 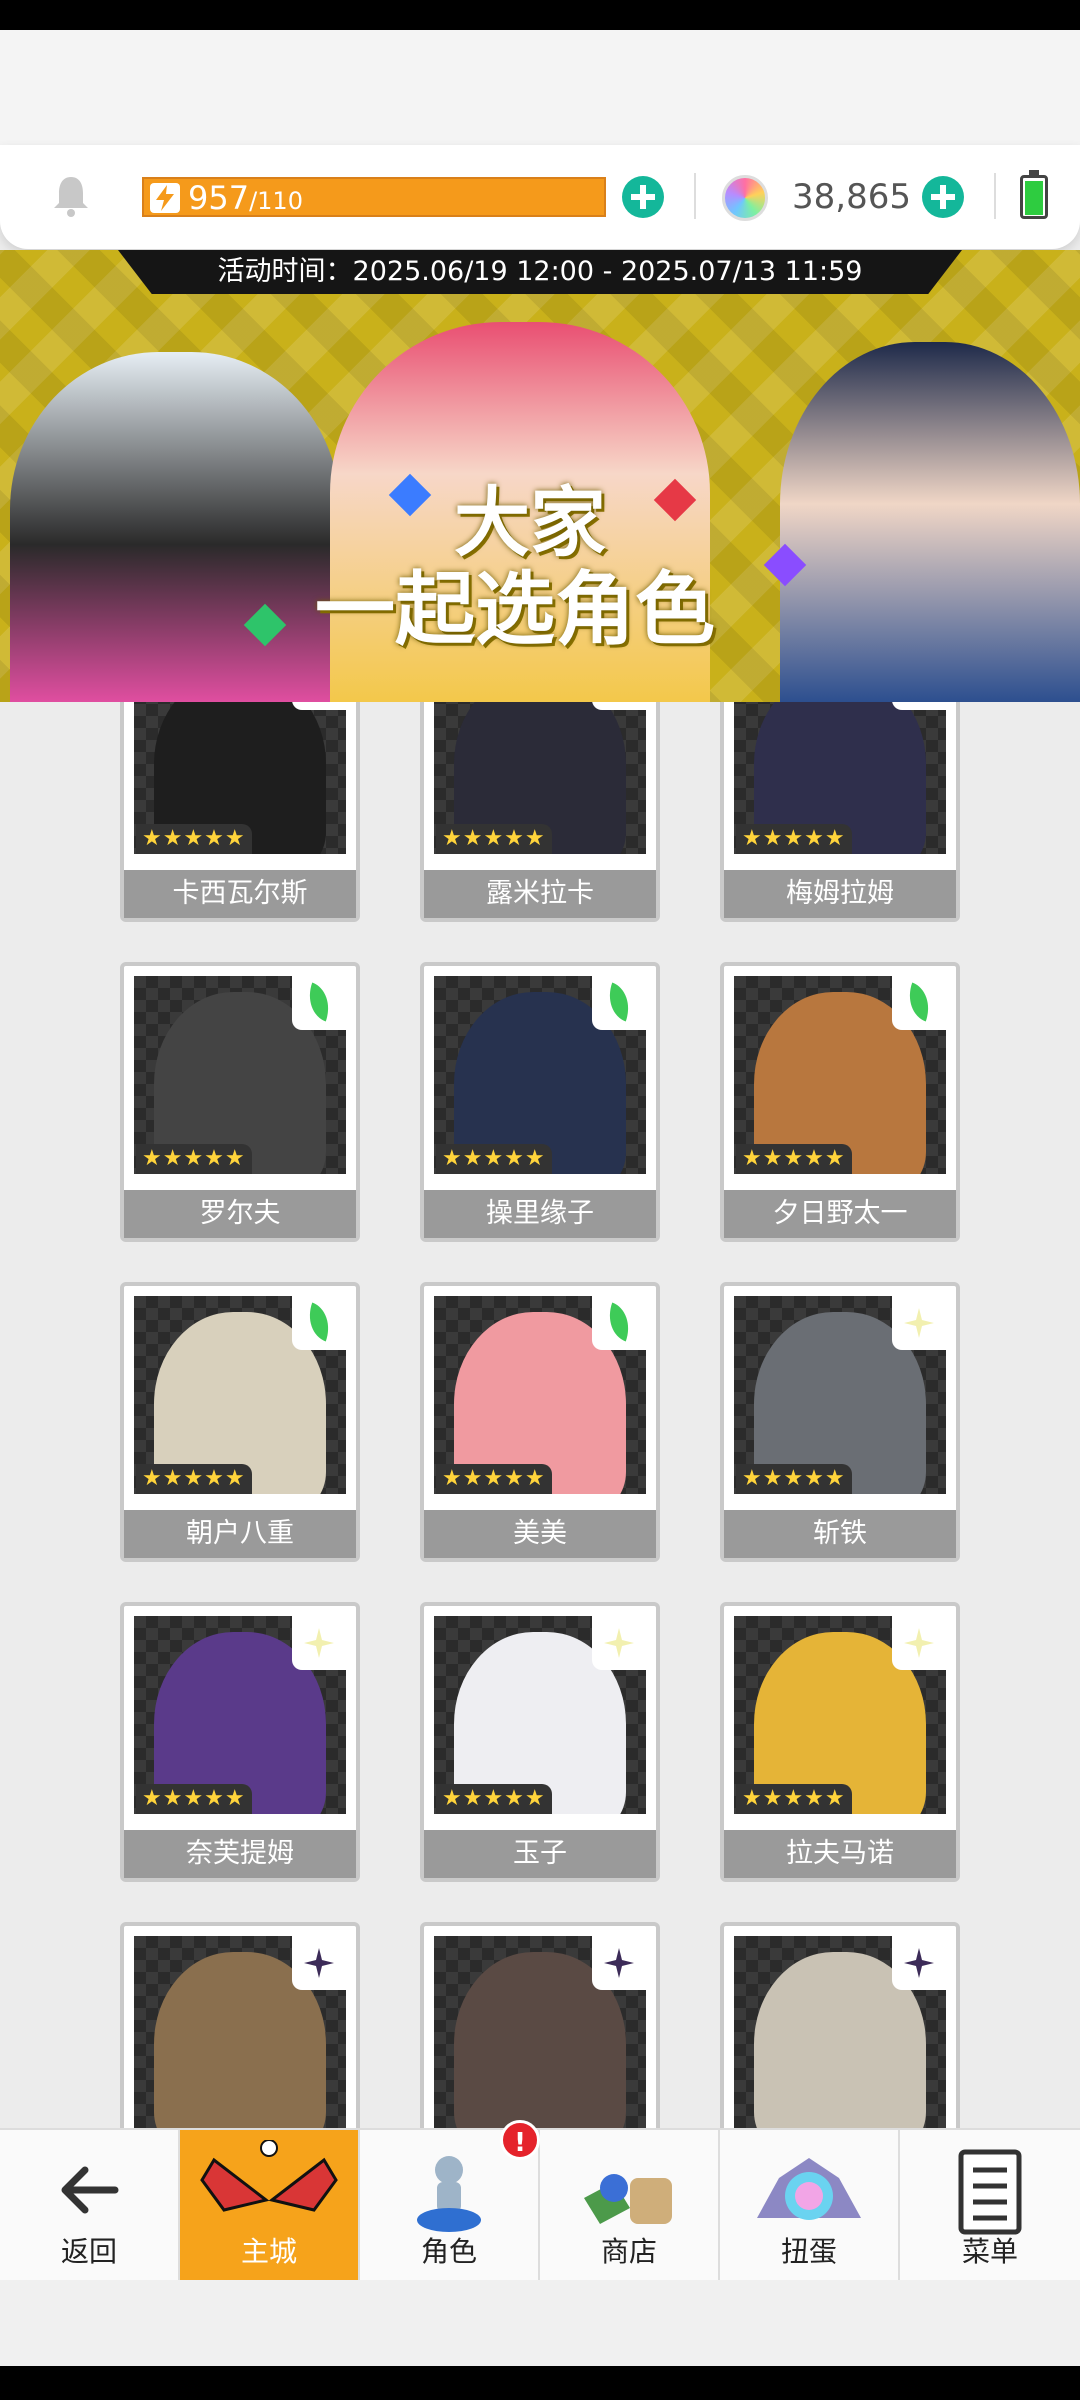 I want to click on resource-bar: 957/110 38,865, so click(x=540, y=197).